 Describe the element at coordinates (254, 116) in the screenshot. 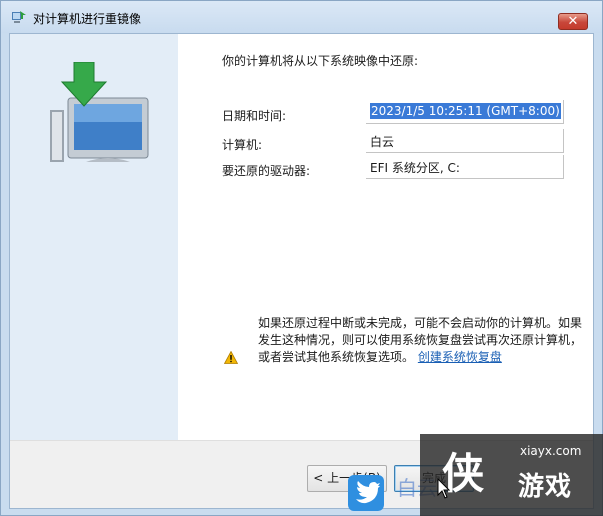

I see `datetime-label: 日期和时间:` at that location.